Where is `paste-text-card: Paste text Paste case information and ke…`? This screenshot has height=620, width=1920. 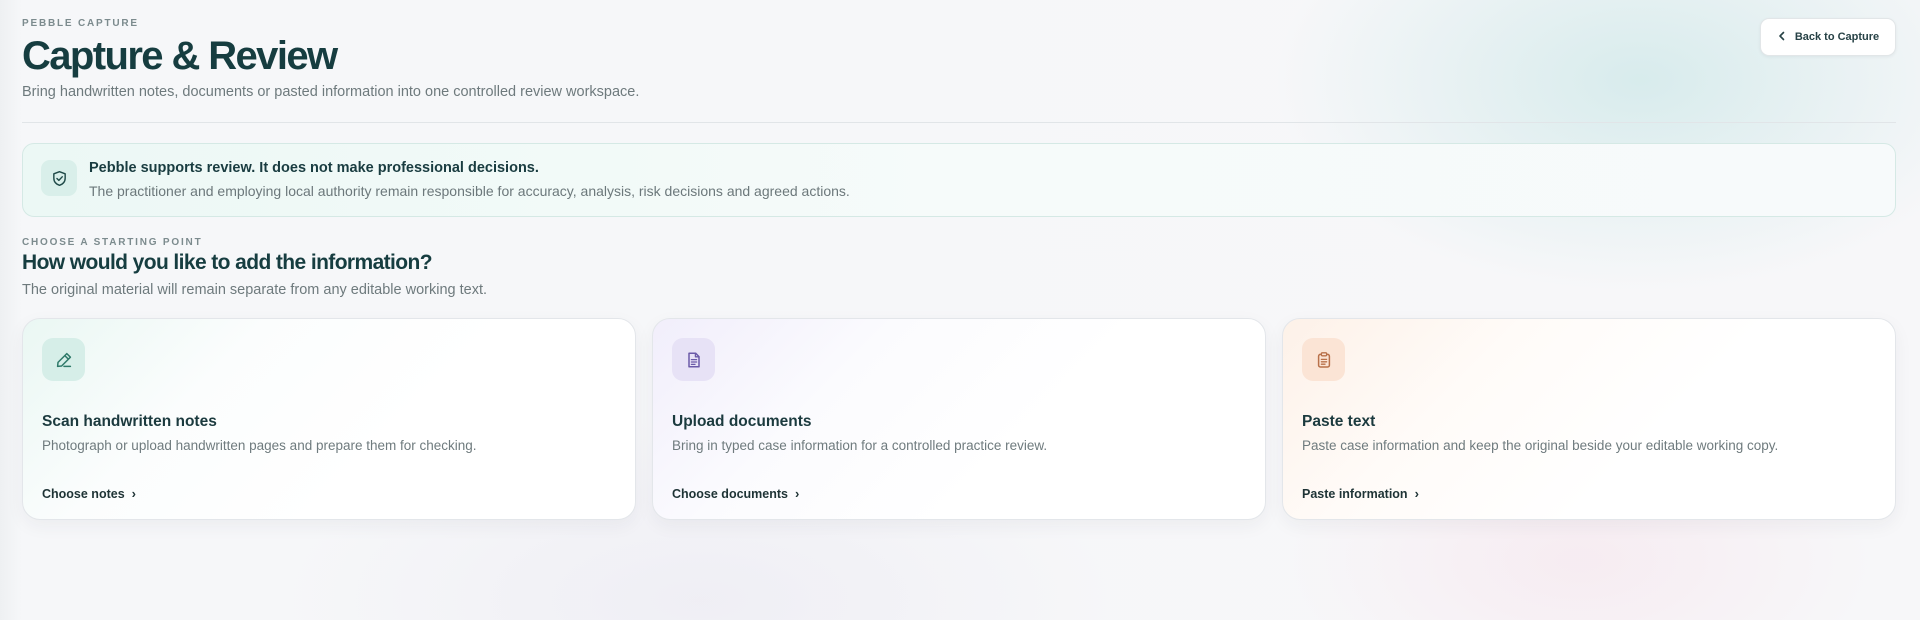 paste-text-card: Paste text Paste case information and ke… is located at coordinates (1589, 419).